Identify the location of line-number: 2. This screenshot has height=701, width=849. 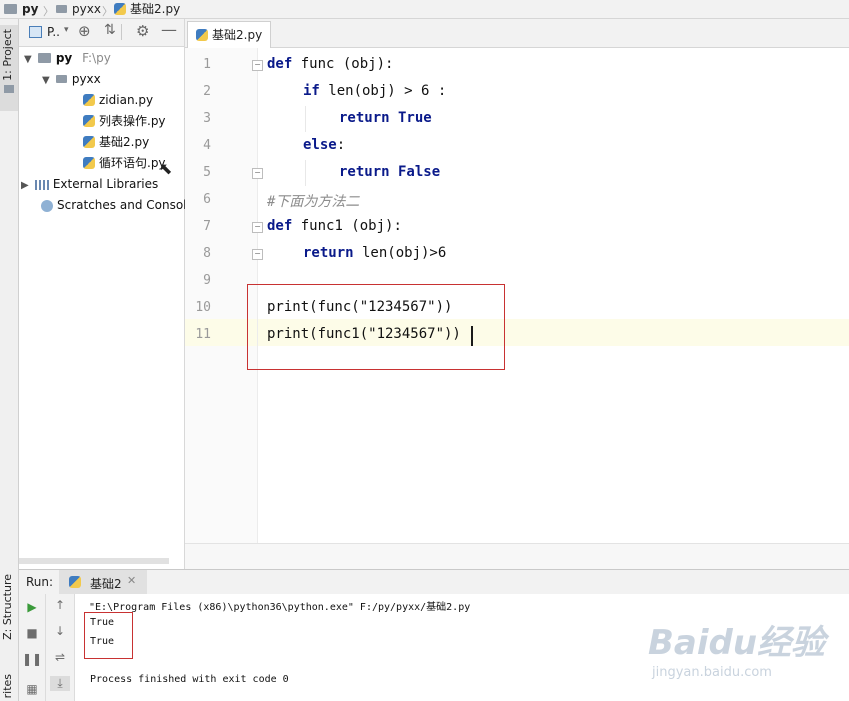
(207, 91).